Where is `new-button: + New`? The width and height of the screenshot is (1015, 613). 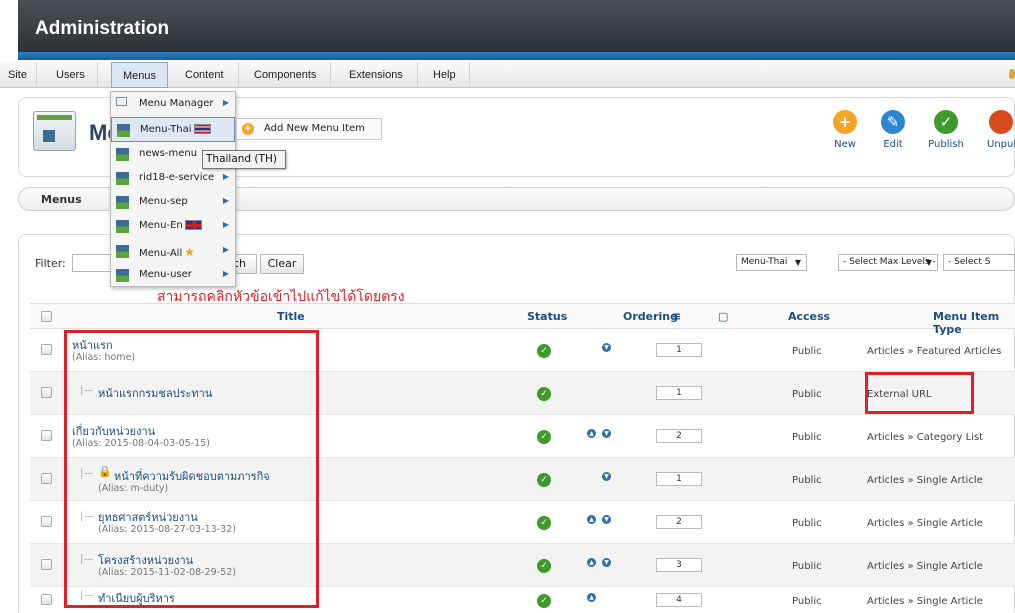
new-button: + New is located at coordinates (845, 133).